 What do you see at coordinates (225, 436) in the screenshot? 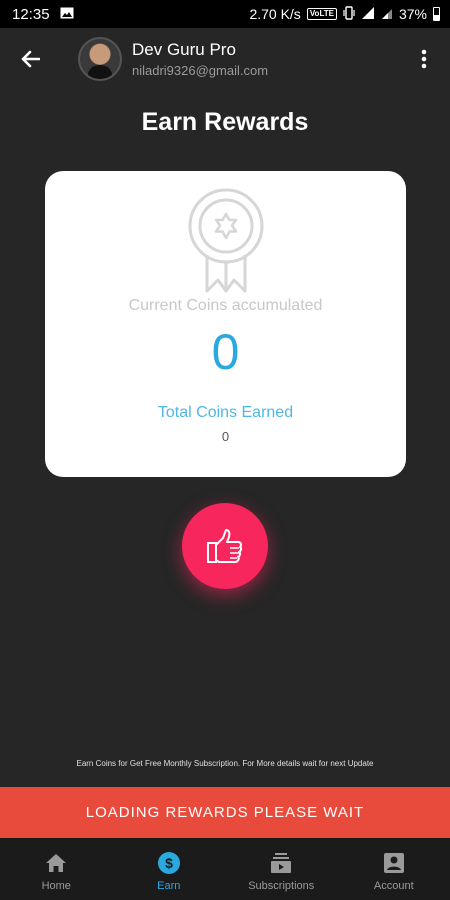
I see `total-coins-value: 0` at bounding box center [225, 436].